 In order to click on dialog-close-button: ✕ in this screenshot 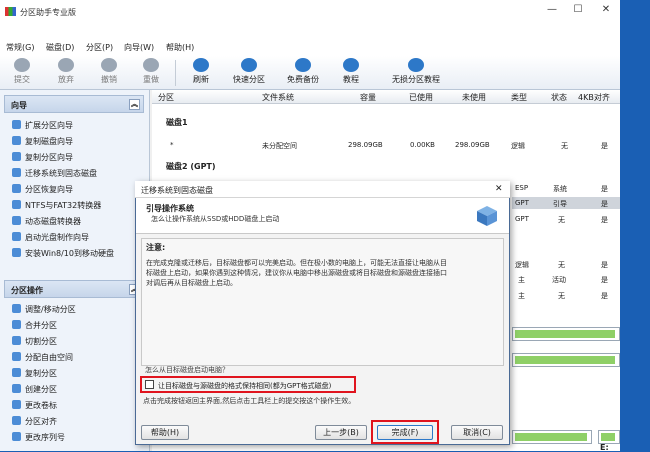, I will do `click(499, 189)`.